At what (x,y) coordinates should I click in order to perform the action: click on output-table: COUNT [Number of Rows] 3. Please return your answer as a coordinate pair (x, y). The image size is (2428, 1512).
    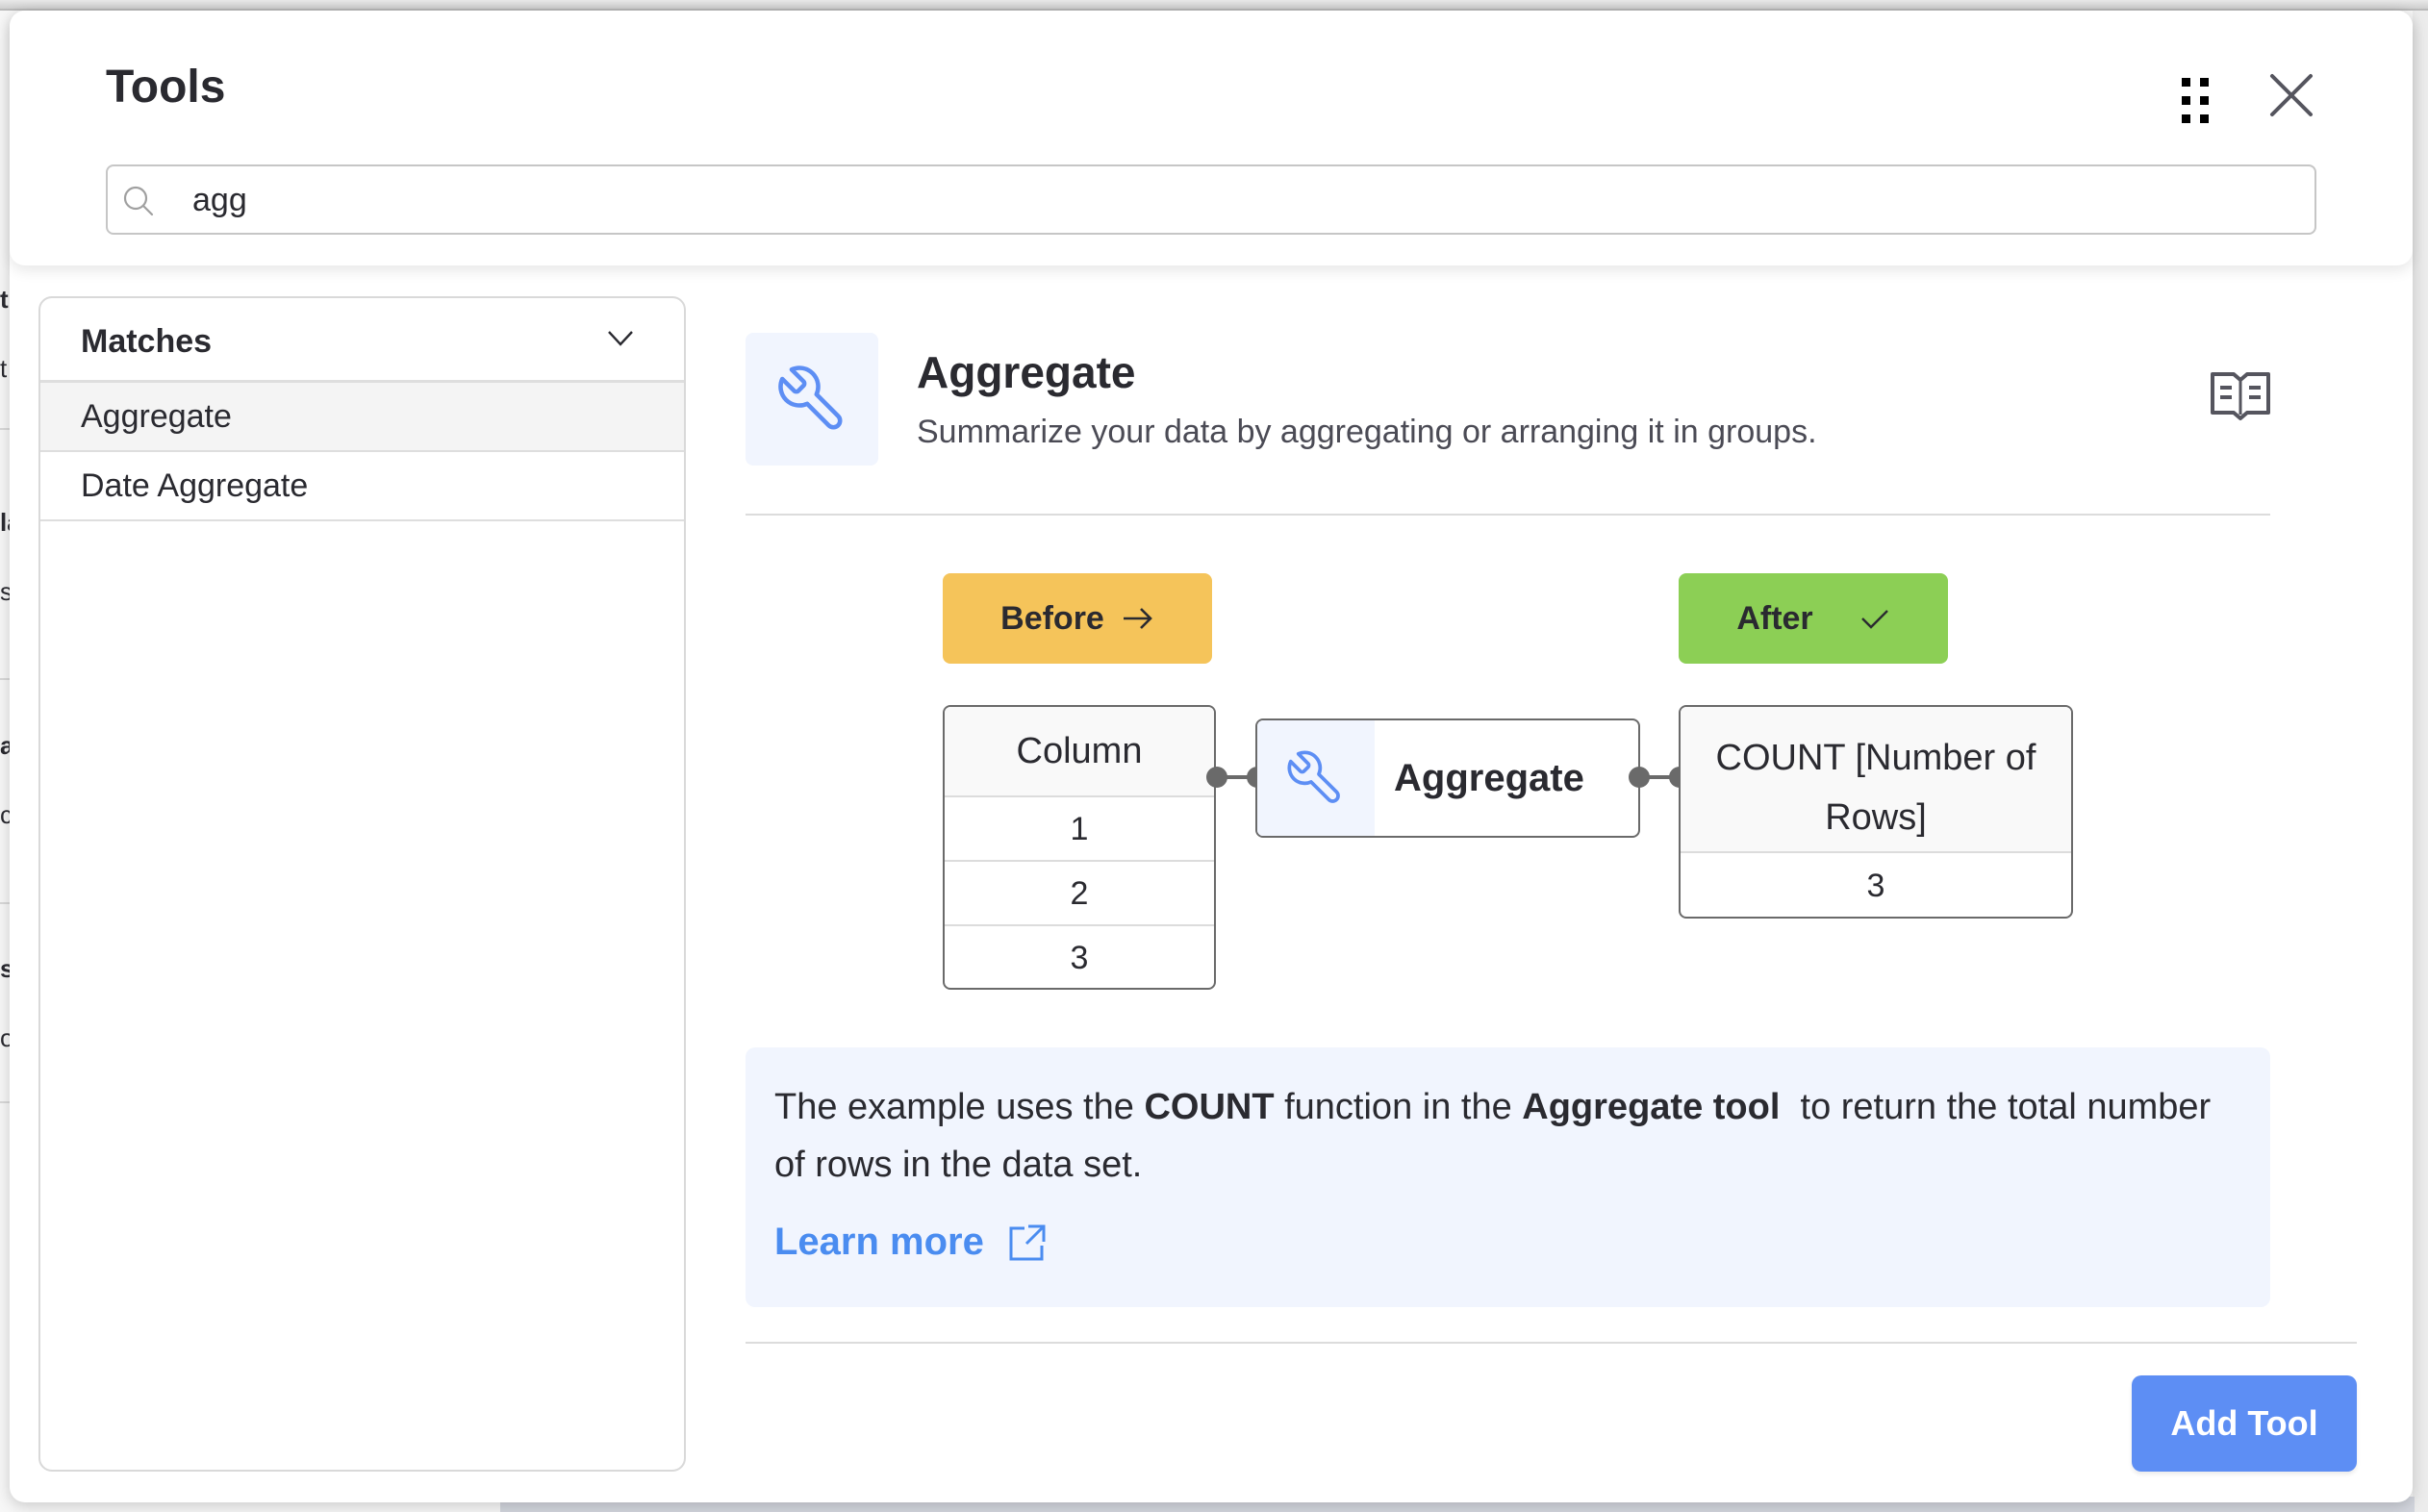
    Looking at the image, I should click on (1876, 812).